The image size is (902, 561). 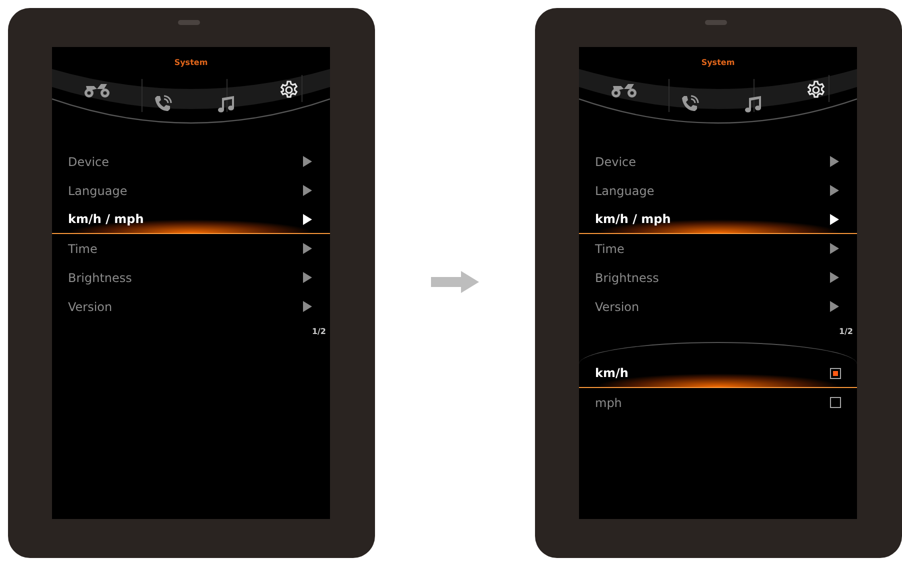 What do you see at coordinates (718, 402) in the screenshot?
I see `option-item: mph` at bounding box center [718, 402].